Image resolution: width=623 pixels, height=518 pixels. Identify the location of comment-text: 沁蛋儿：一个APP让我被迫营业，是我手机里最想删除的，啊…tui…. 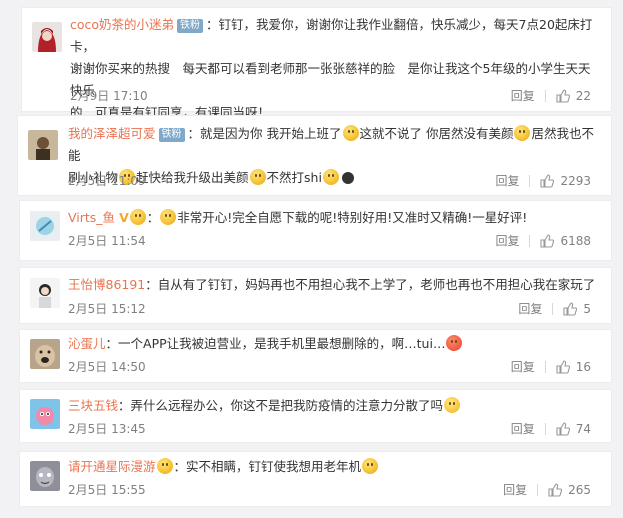
(332, 344).